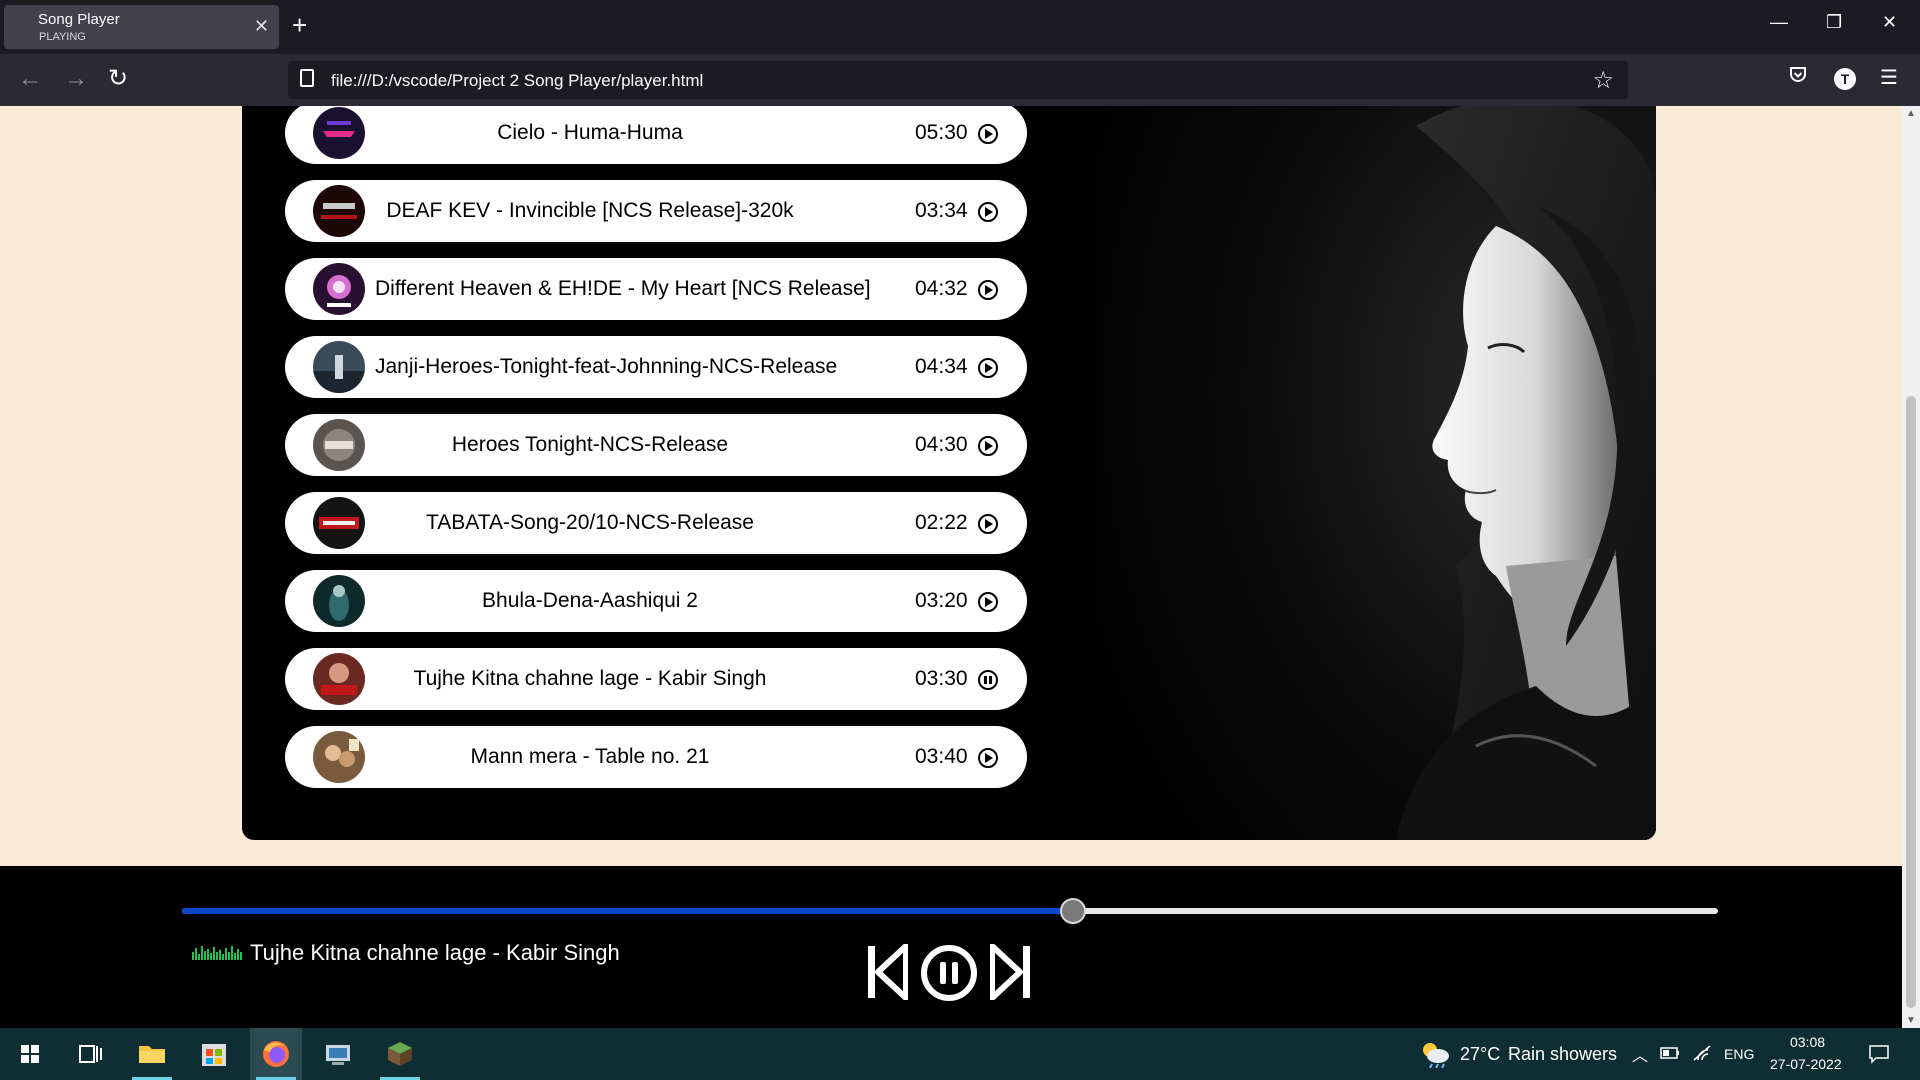 Image resolution: width=1920 pixels, height=1080 pixels. Describe the element at coordinates (1798, 78) in the screenshot. I see `pocket-icon` at that location.